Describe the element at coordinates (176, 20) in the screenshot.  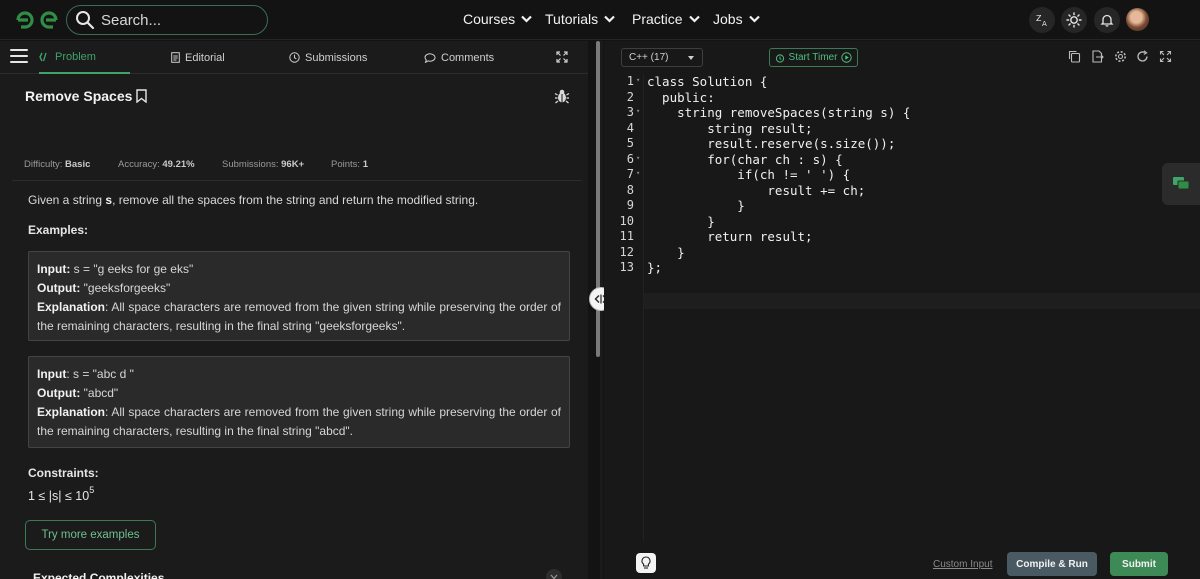
I see `search-input` at that location.